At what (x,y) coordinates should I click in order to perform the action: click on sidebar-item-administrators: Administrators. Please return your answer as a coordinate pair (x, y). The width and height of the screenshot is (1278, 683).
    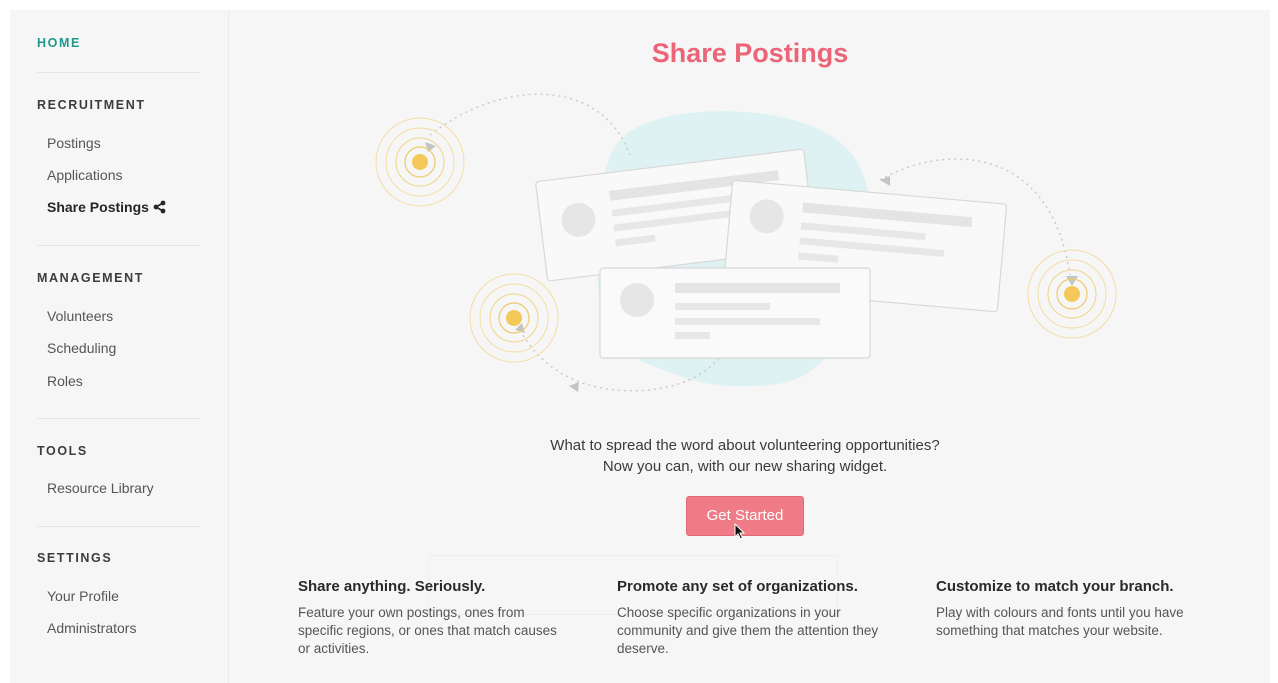
    Looking at the image, I should click on (91, 628).